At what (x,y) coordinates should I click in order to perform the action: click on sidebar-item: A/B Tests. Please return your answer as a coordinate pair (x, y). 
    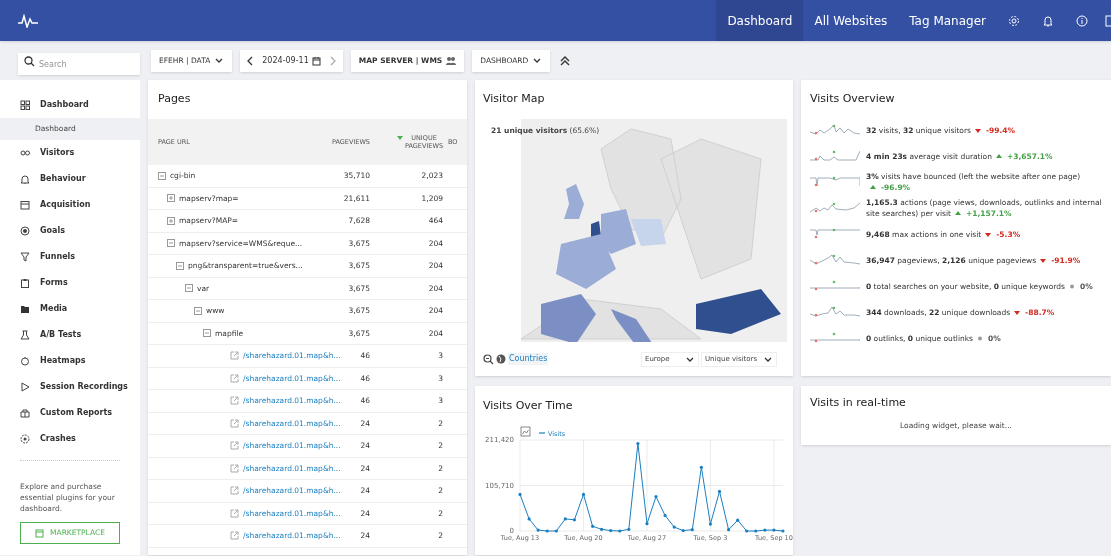
    Looking at the image, I should click on (61, 335).